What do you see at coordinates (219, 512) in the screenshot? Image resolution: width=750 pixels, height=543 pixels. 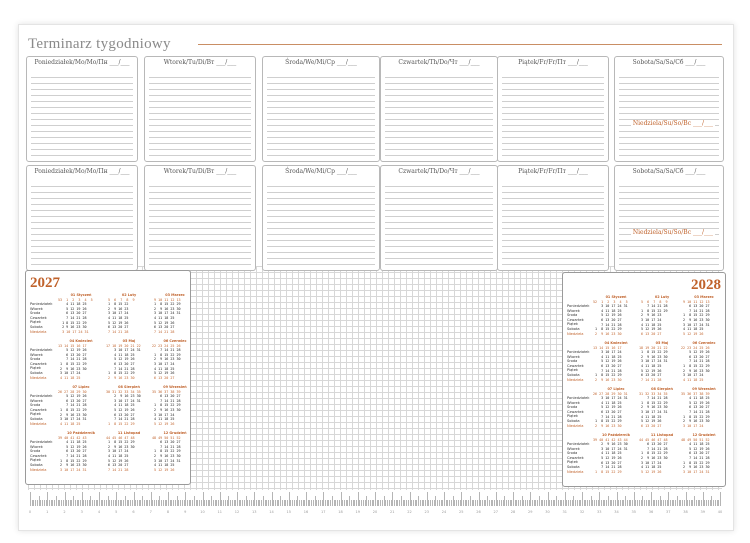 I see `ruler-number: 11` at bounding box center [219, 512].